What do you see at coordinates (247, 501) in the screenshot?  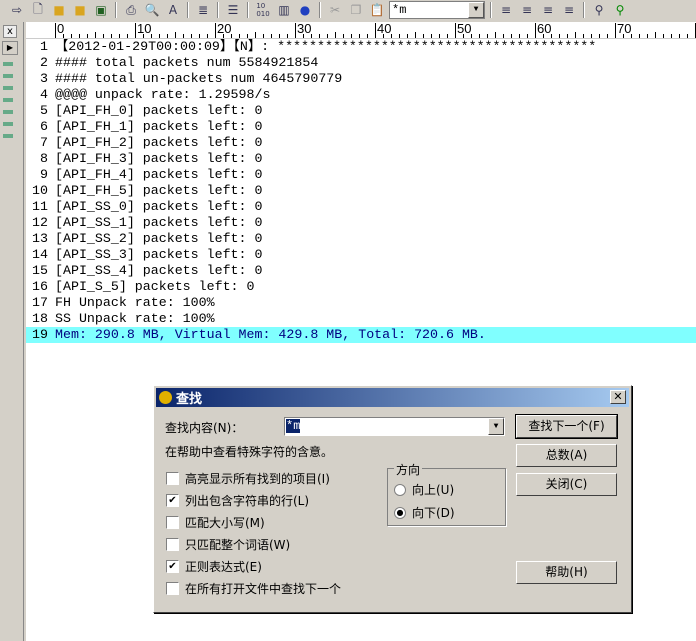 I see `option-label: 列出包含字符串的行(L)` at bounding box center [247, 501].